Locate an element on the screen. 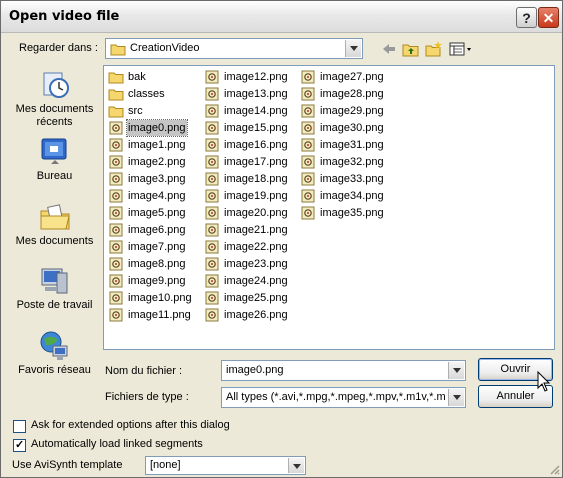 Image resolution: width=563 pixels, height=478 pixels. my-documents-icon is located at coordinates (55, 217).